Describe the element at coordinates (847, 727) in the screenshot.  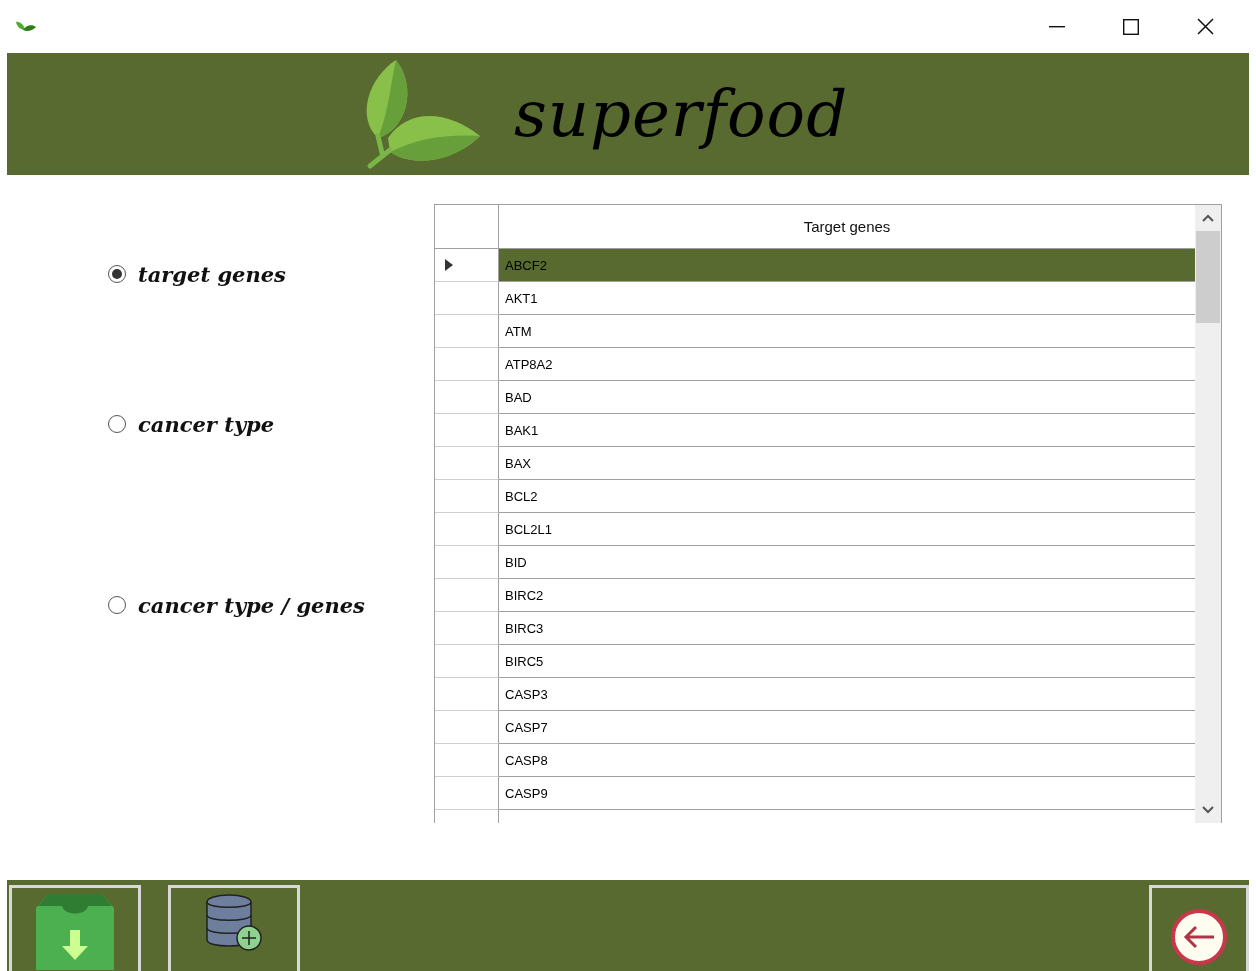
I see `table-cell: CASP7` at that location.